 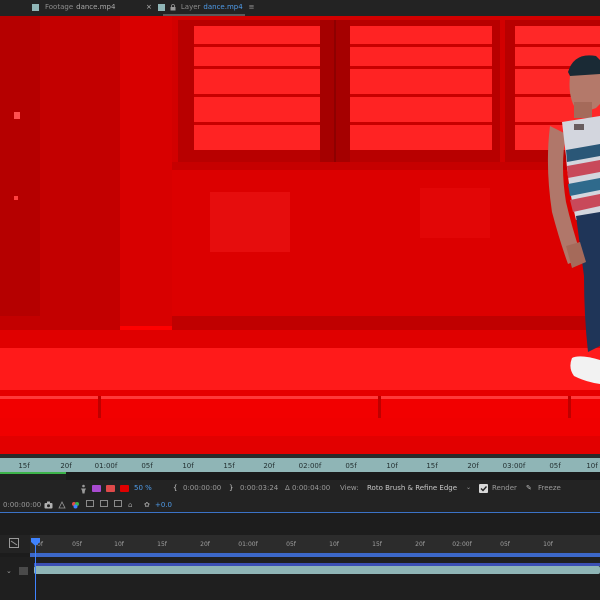 What do you see at coordinates (514, 466) in the screenshot?
I see `ruler-label: 03:00f` at bounding box center [514, 466].